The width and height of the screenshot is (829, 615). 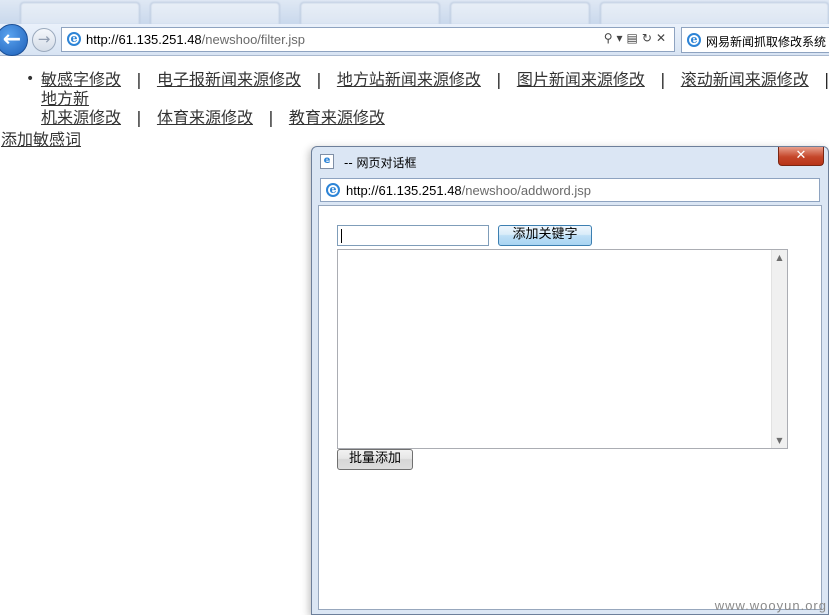 I want to click on nav-link-sensitive-words: 敏感字修改, so click(x=81, y=79).